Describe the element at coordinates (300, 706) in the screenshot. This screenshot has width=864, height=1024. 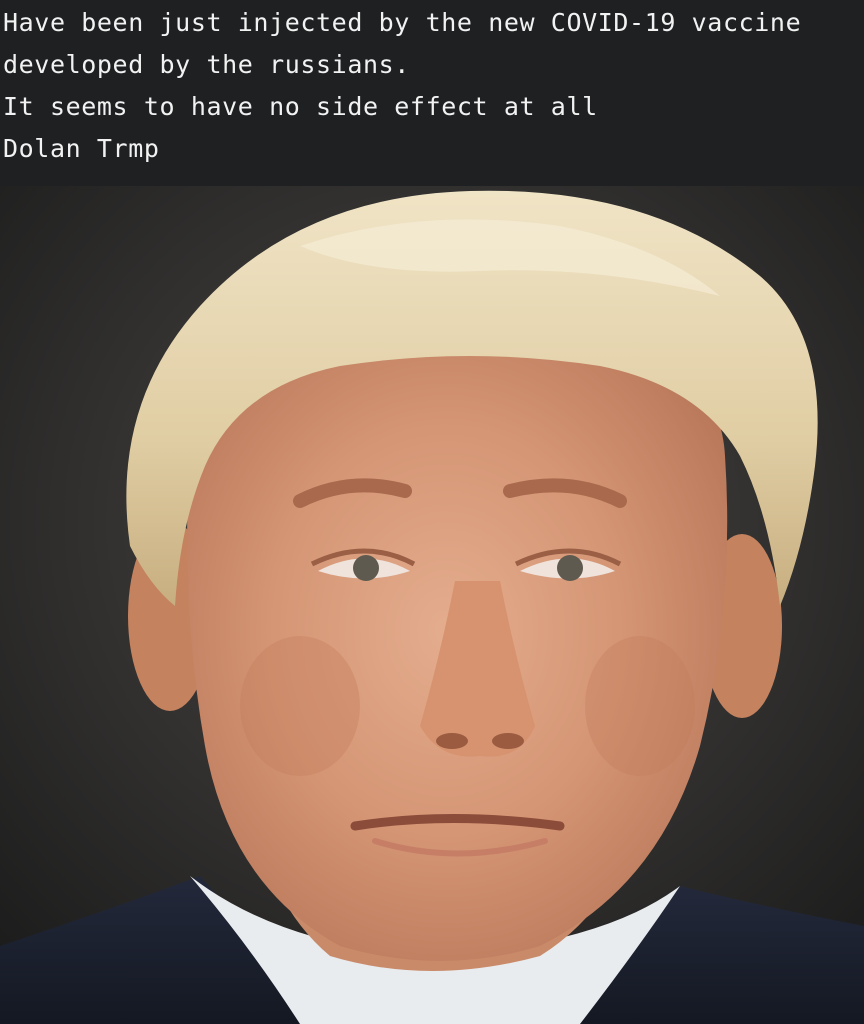
I see `left-cheek-shadow` at that location.